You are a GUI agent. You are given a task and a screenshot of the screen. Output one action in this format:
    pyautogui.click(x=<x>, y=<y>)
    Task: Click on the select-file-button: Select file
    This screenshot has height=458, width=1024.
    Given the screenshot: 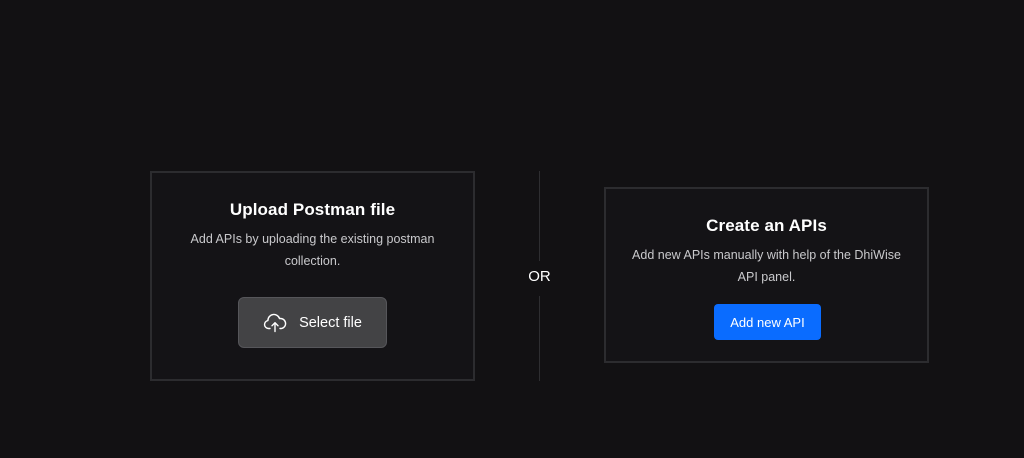 What is the action you would take?
    pyautogui.click(x=312, y=322)
    